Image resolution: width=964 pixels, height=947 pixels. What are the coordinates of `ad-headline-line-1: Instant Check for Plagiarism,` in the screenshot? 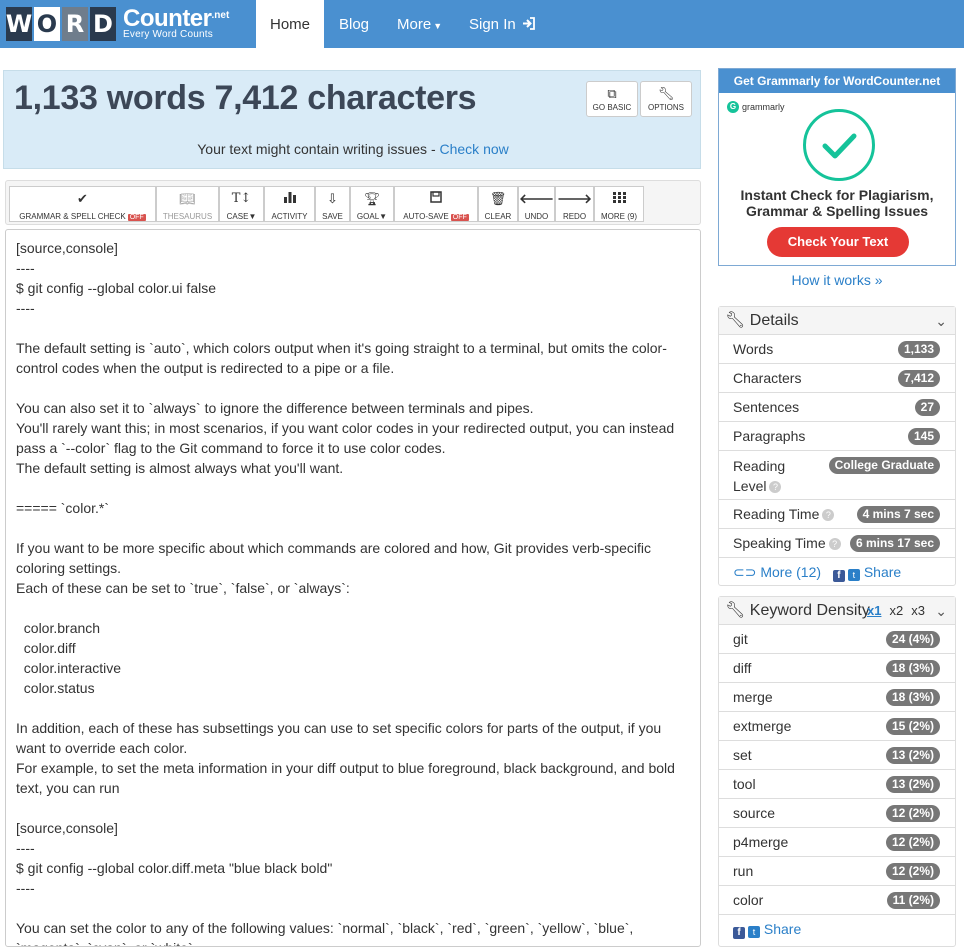 It's located at (837, 195).